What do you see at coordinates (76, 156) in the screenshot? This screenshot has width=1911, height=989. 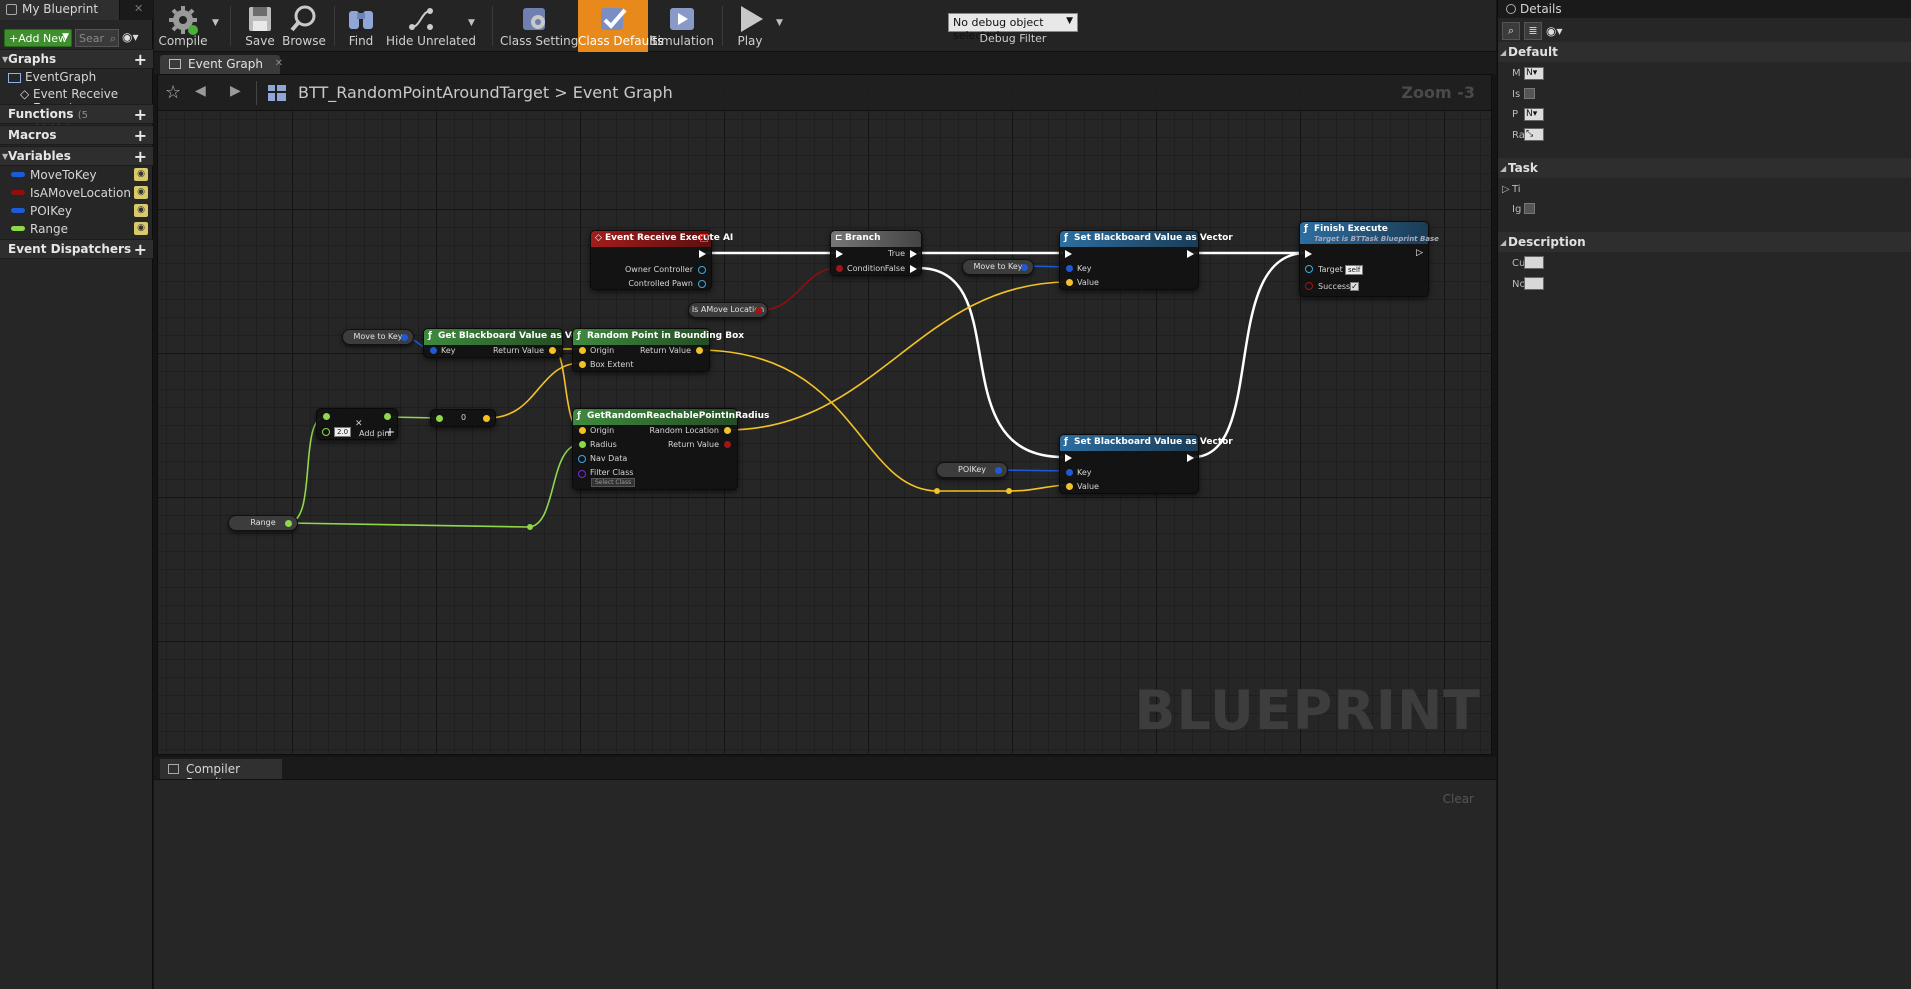 I see `variables-section-header: ▼ Variables +` at bounding box center [76, 156].